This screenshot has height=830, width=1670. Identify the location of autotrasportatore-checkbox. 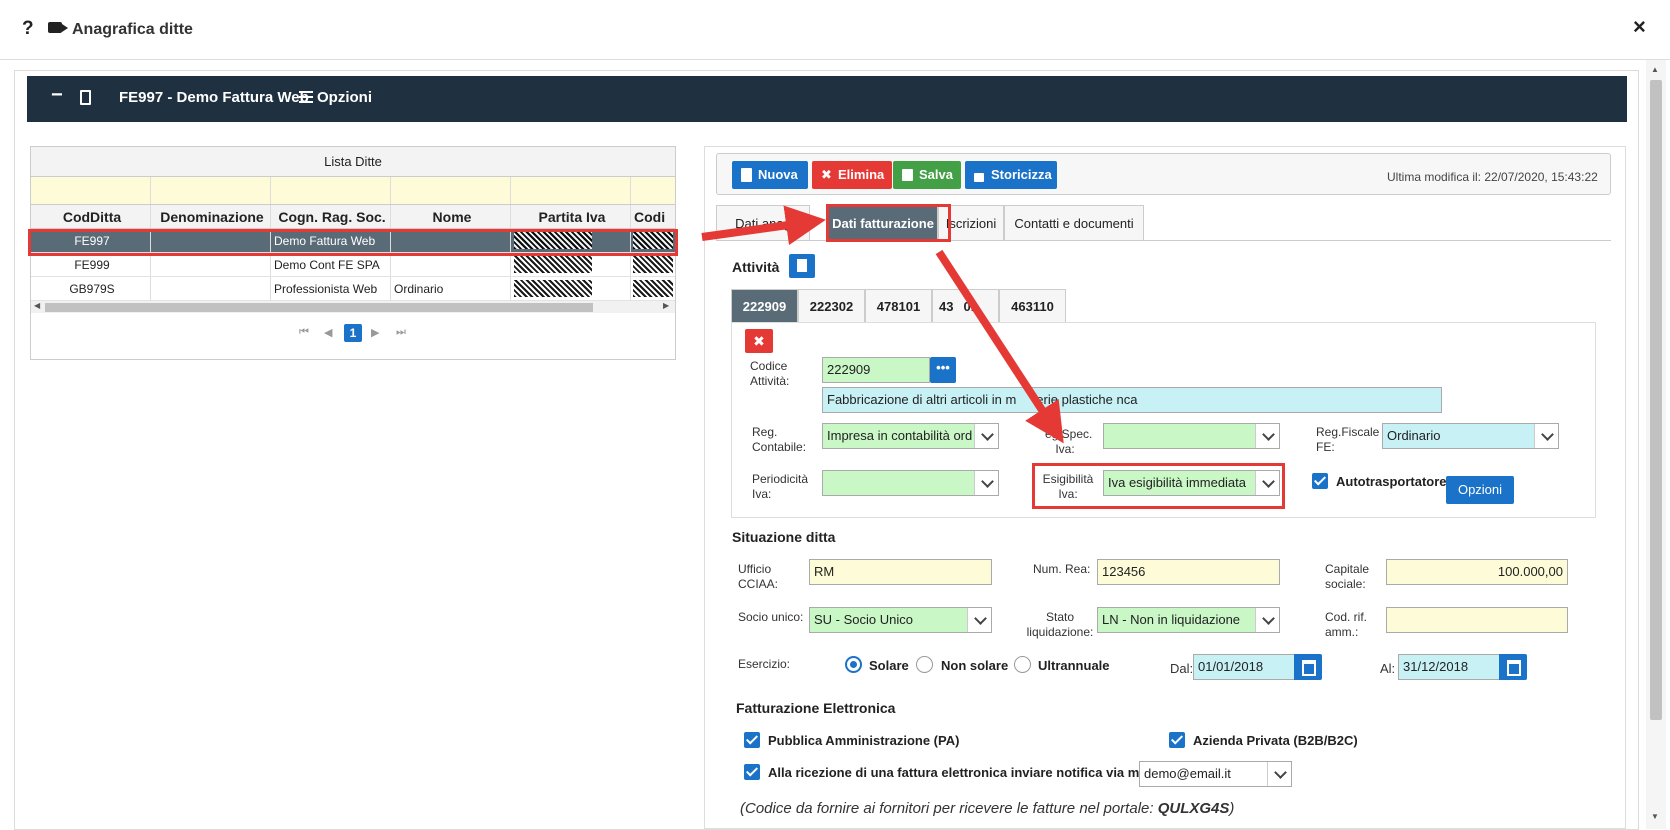
(1320, 481).